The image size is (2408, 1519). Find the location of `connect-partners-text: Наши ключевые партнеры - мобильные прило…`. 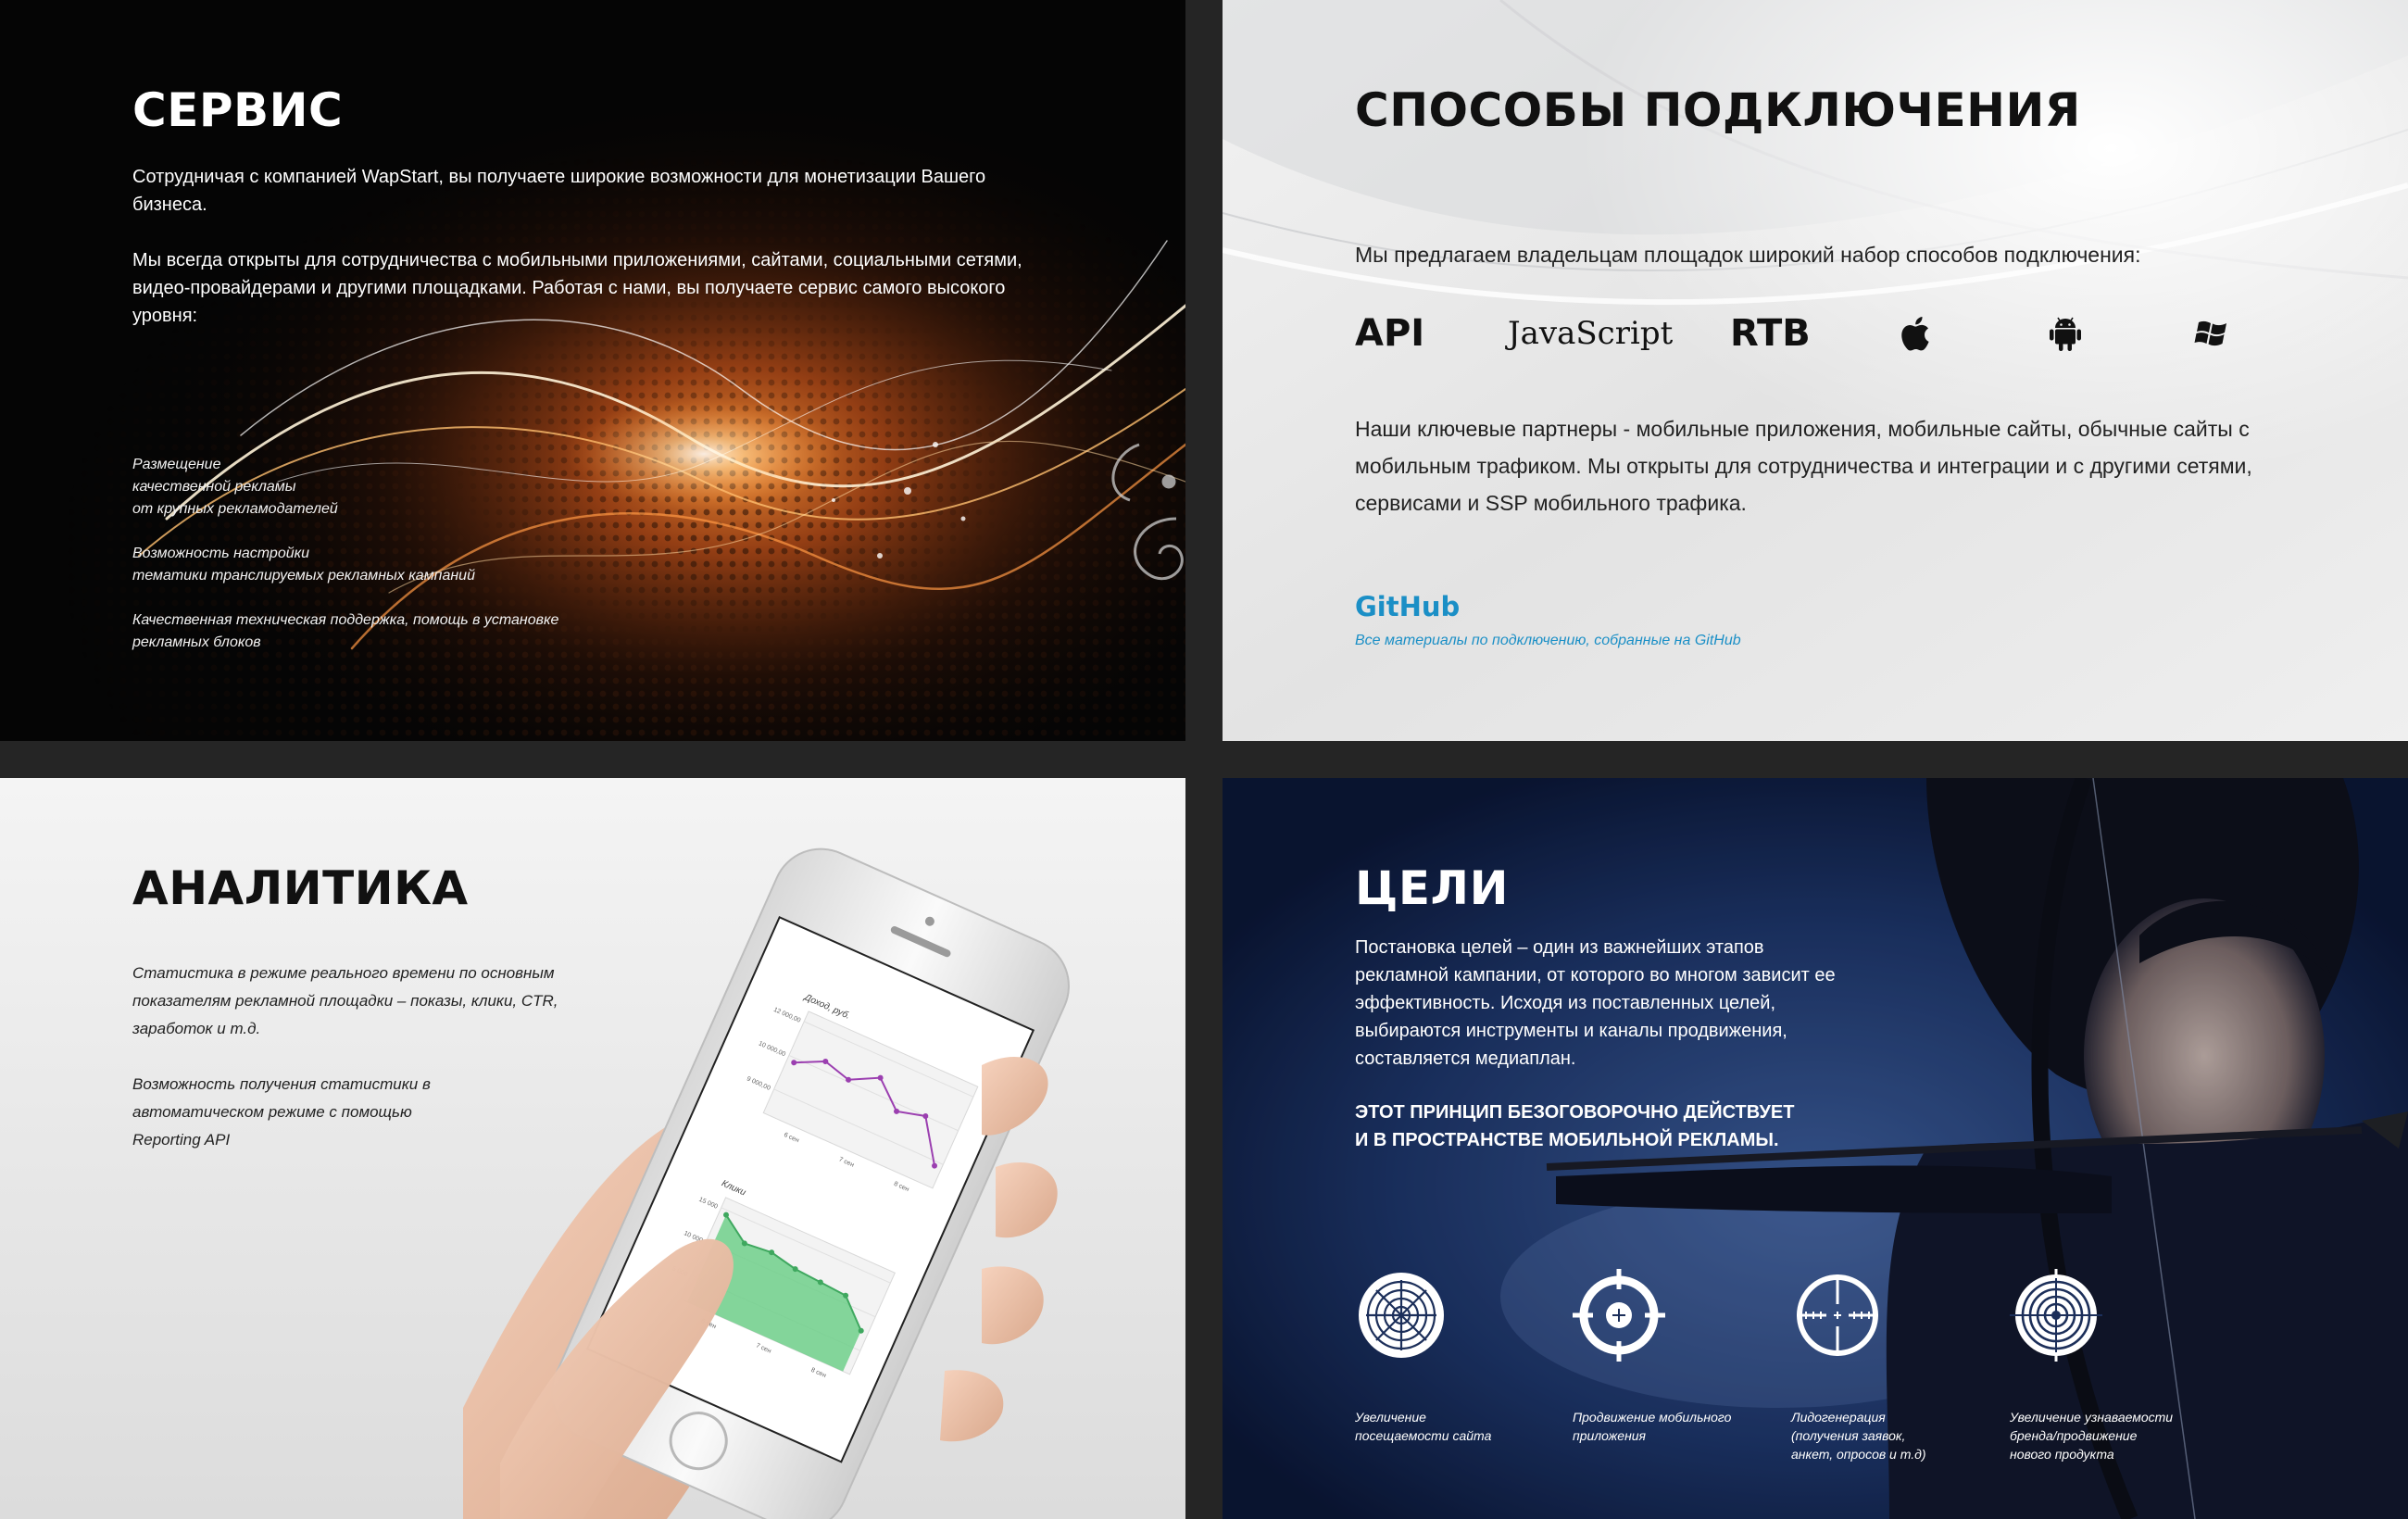

connect-partners-text: Наши ключевые партнеры - мобильные прило… is located at coordinates (1803, 466).